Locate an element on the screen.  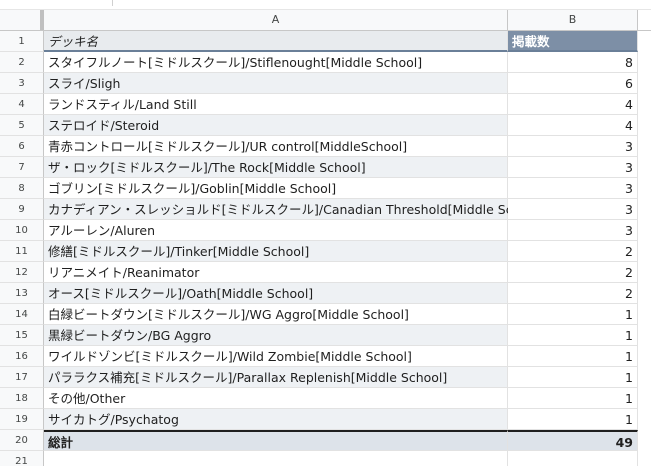
table-row: 13 オース[ミドルスクール]/Oath[Middle School] 2 is located at coordinates (325, 293).